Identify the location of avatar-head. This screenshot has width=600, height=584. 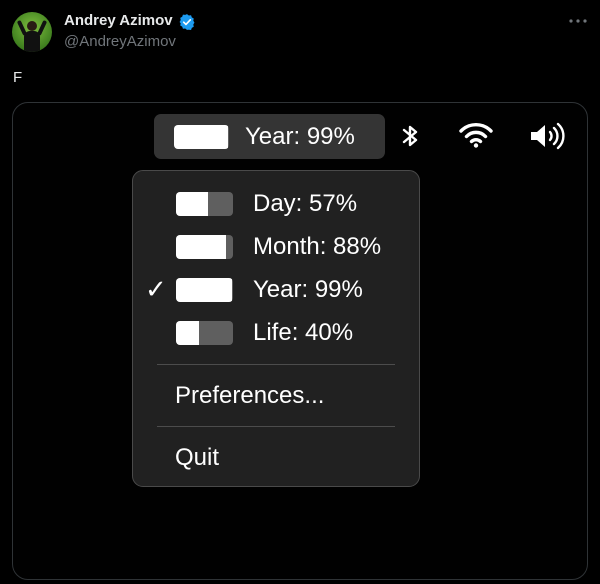
(32, 26).